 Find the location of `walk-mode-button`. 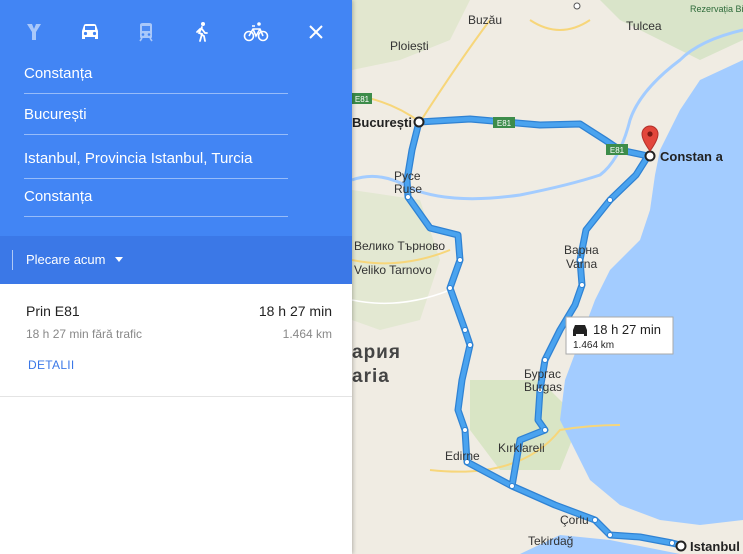

walk-mode-button is located at coordinates (202, 32).